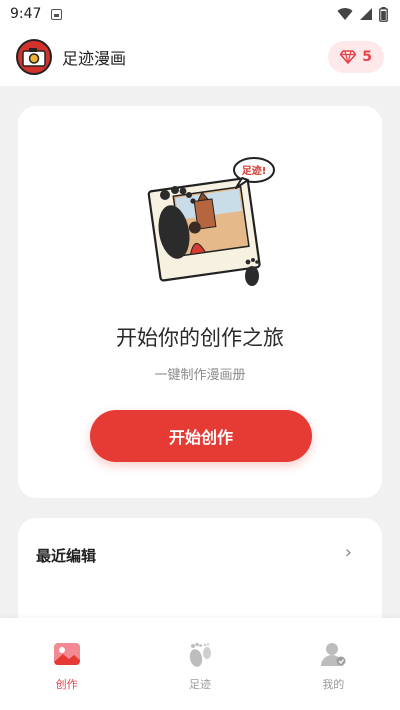 The height and width of the screenshot is (710, 400). What do you see at coordinates (200, 375) in the screenshot?
I see `create-subtitle: 一键制作漫画册` at bounding box center [200, 375].